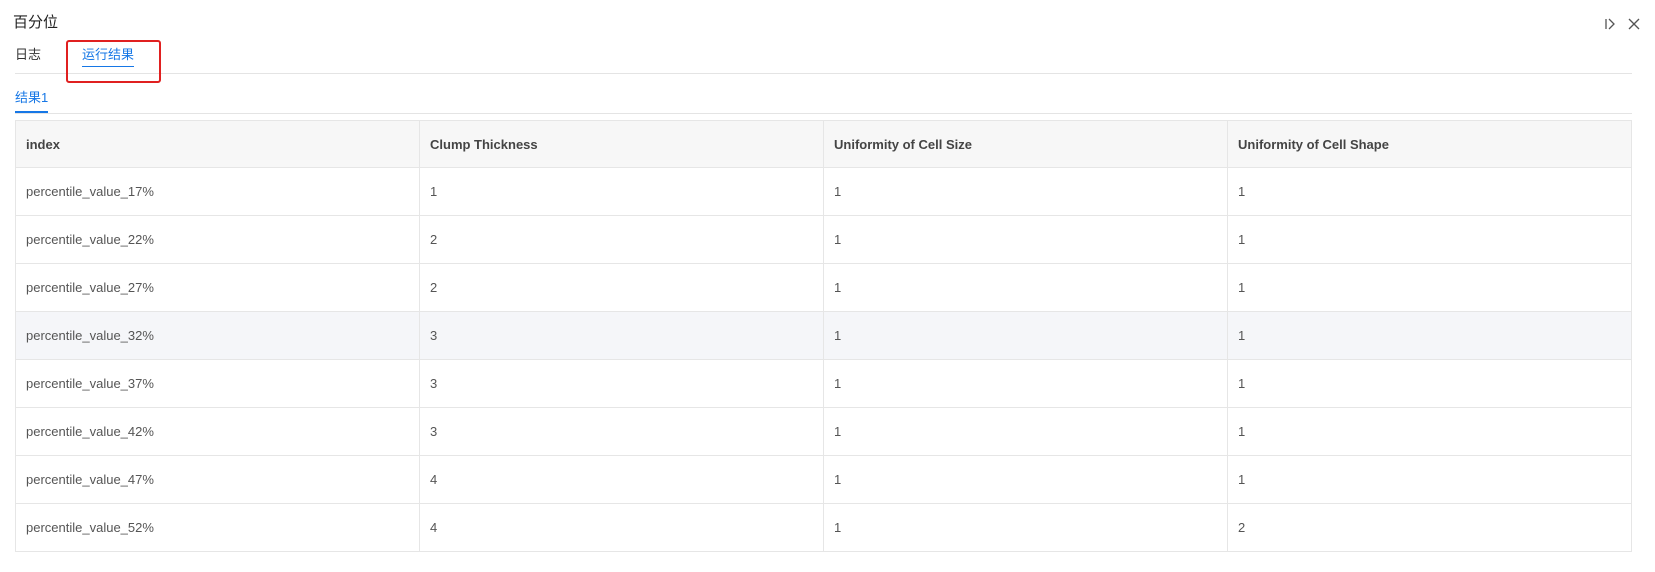 The image size is (1655, 572). What do you see at coordinates (217, 383) in the screenshot?
I see `table-cell: percentile_value_37%` at bounding box center [217, 383].